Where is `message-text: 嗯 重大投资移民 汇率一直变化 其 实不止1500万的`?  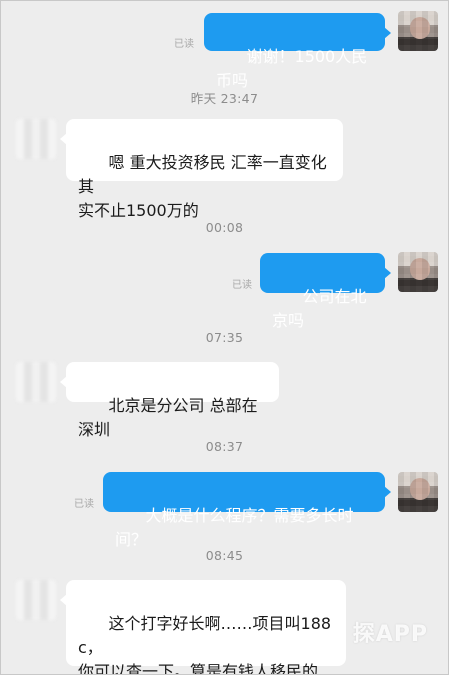 message-text: 嗯 重大投资移民 汇率一直变化 其 实不止1500万的 is located at coordinates (202, 186).